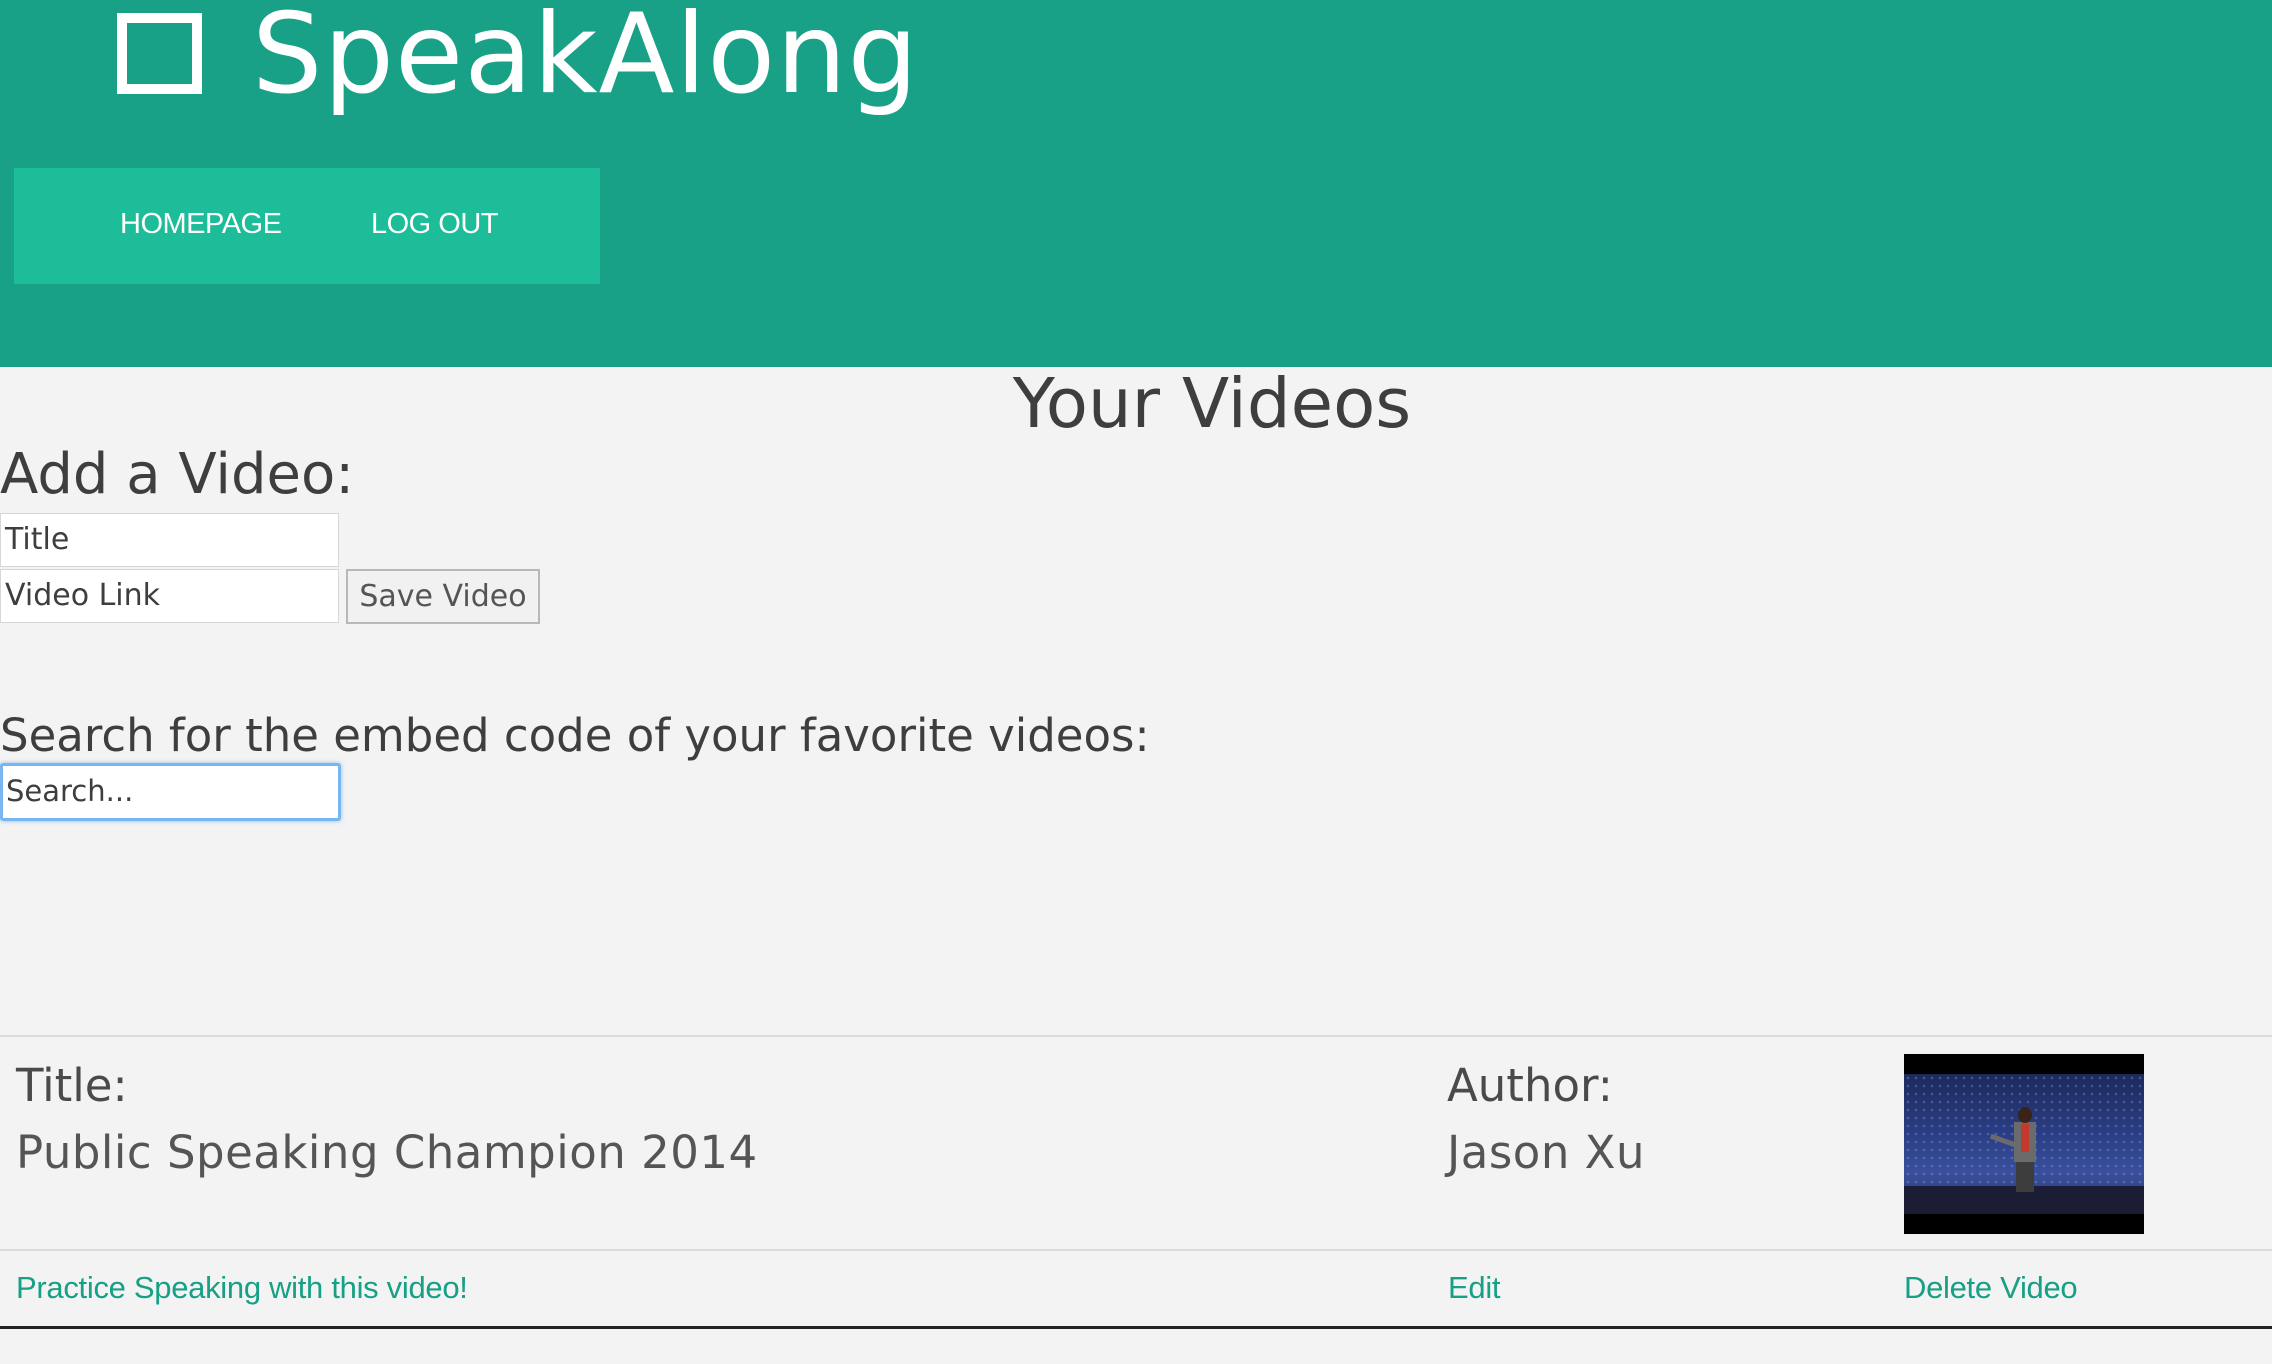  Describe the element at coordinates (1212, 404) in the screenshot. I see `page-title: Your Videos` at that location.